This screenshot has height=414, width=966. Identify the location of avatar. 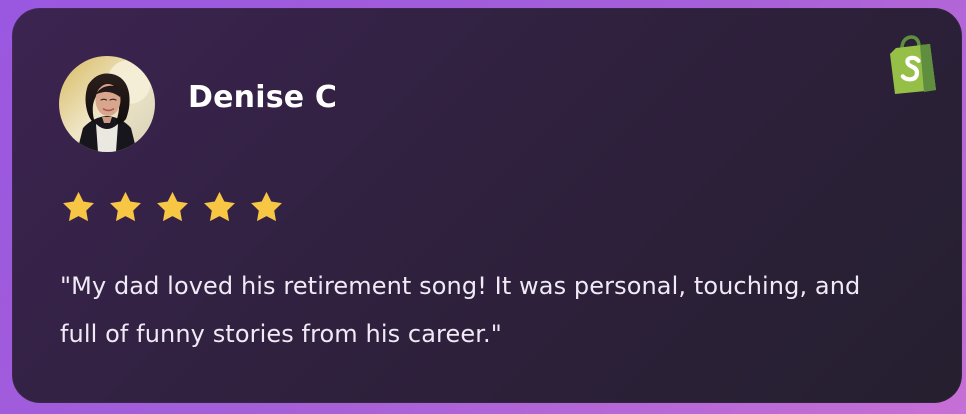
(107, 104).